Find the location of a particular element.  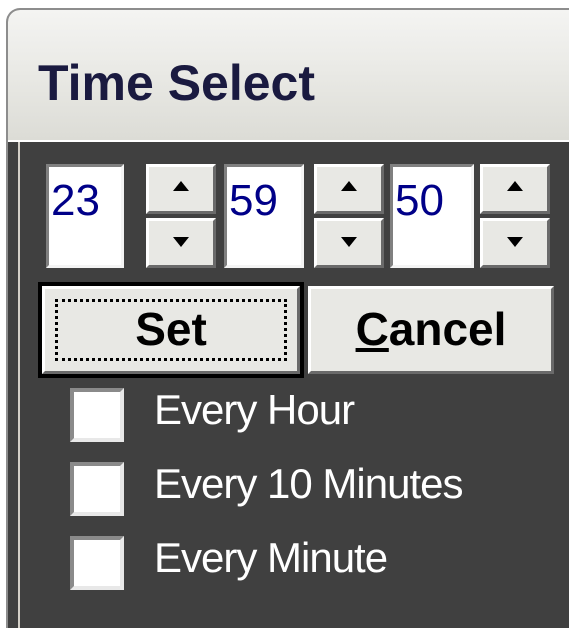

hour-spinner is located at coordinates (181, 216).